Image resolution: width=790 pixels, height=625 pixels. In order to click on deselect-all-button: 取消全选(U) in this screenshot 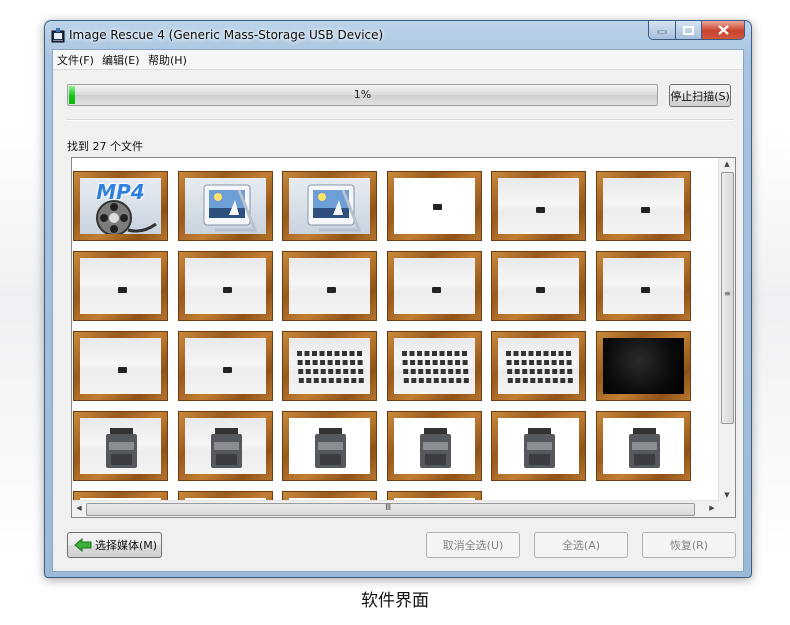, I will do `click(473, 545)`.